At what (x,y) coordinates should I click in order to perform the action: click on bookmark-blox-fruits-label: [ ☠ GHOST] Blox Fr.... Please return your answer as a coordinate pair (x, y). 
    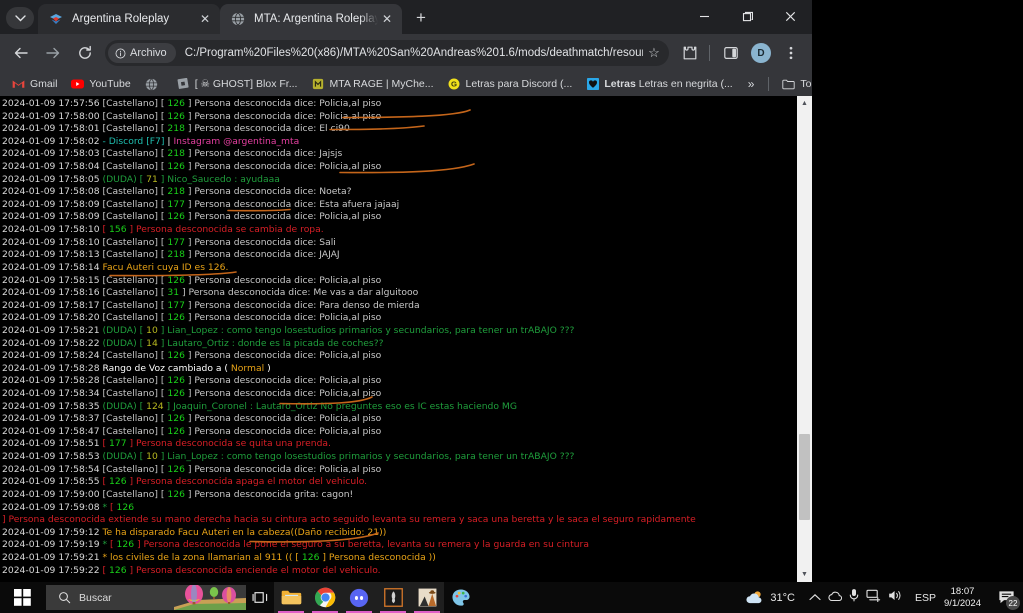
    Looking at the image, I should click on (246, 84).